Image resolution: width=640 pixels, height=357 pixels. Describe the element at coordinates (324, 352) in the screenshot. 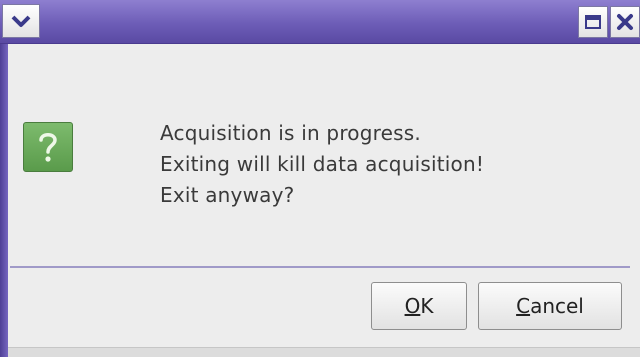

I see `window-bottom-border` at that location.